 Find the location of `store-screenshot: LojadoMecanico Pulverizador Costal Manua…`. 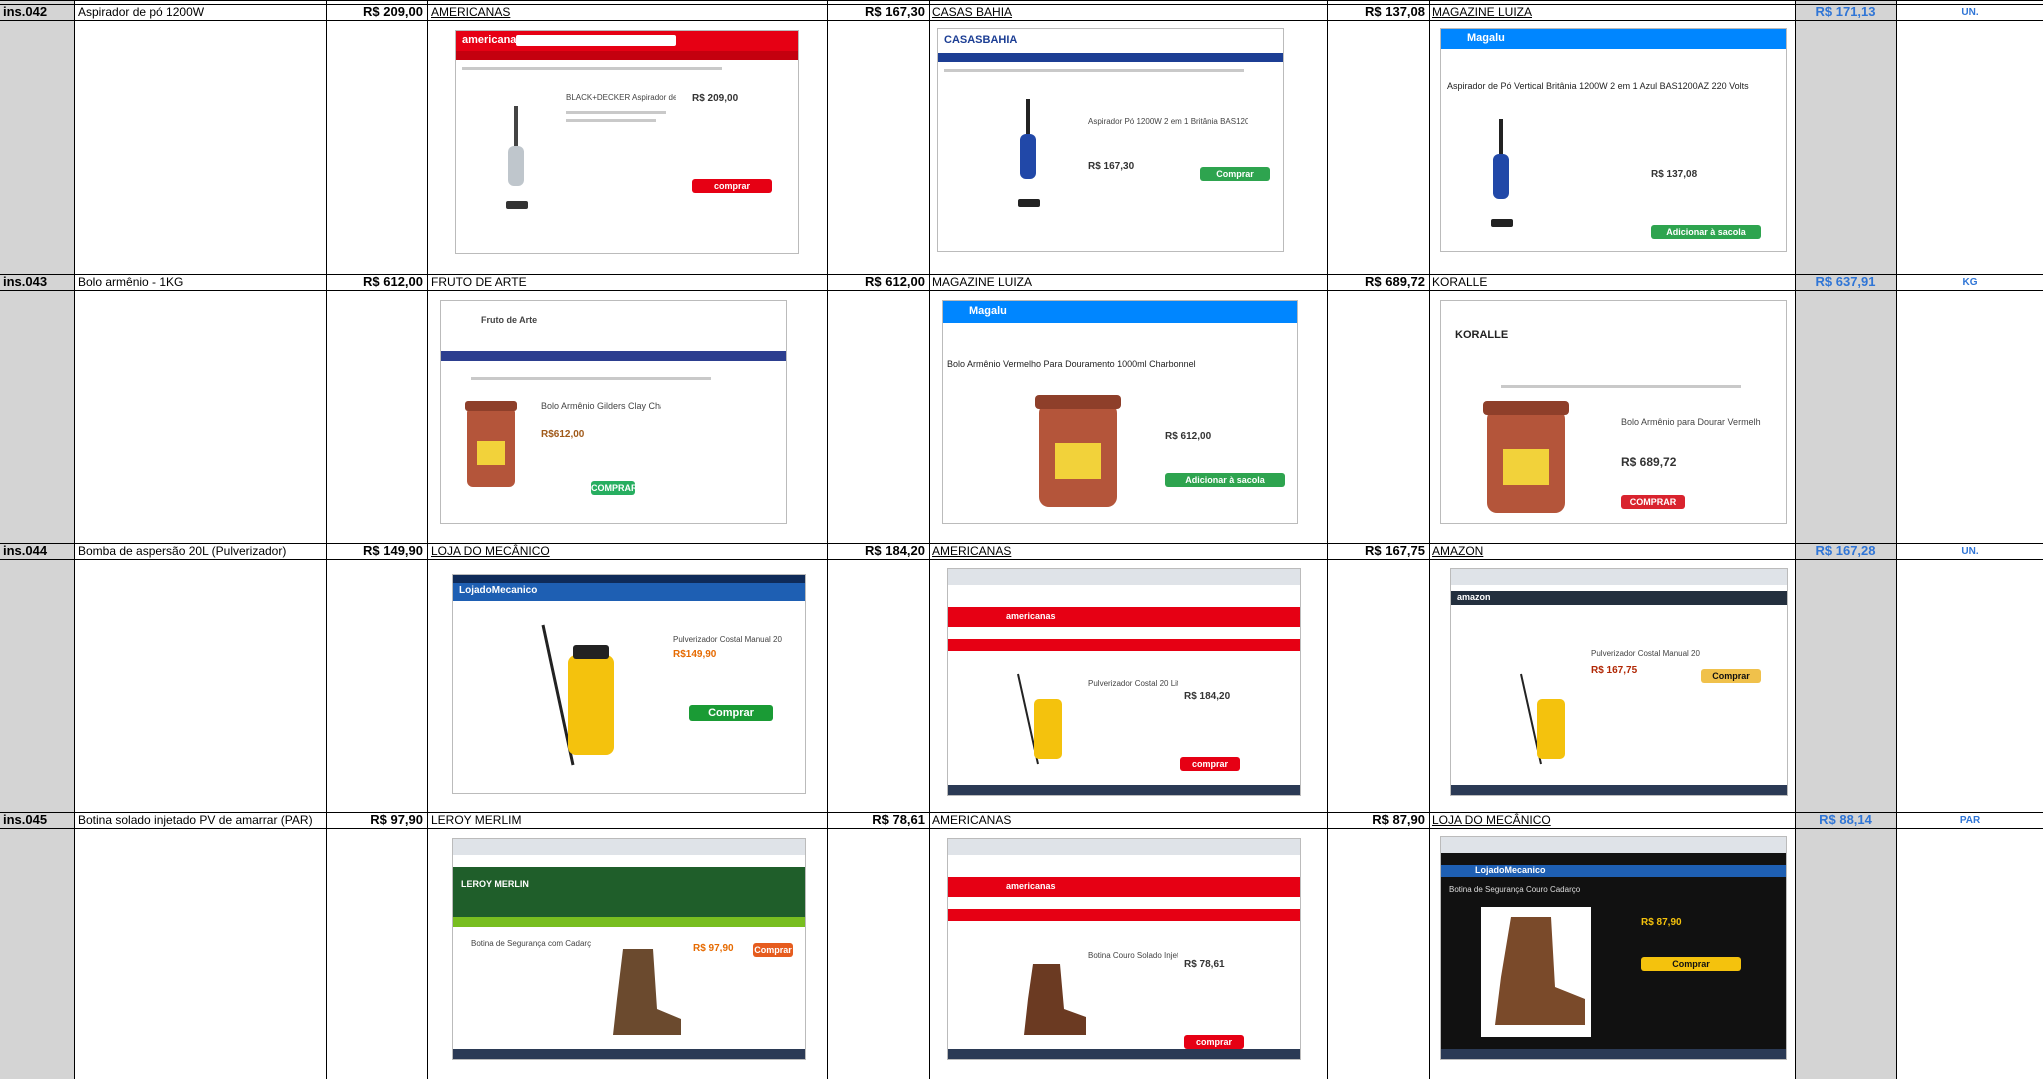

store-screenshot: LojadoMecanico Pulverizador Costal Manua… is located at coordinates (629, 684).